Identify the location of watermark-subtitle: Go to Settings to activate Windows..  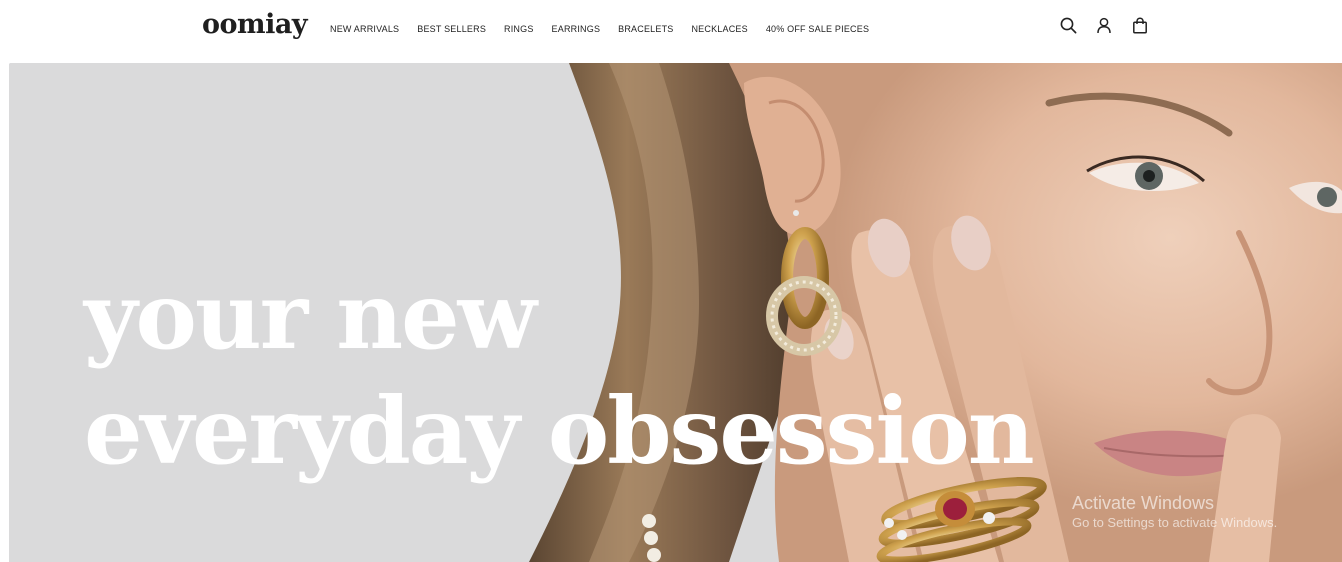
(1175, 522).